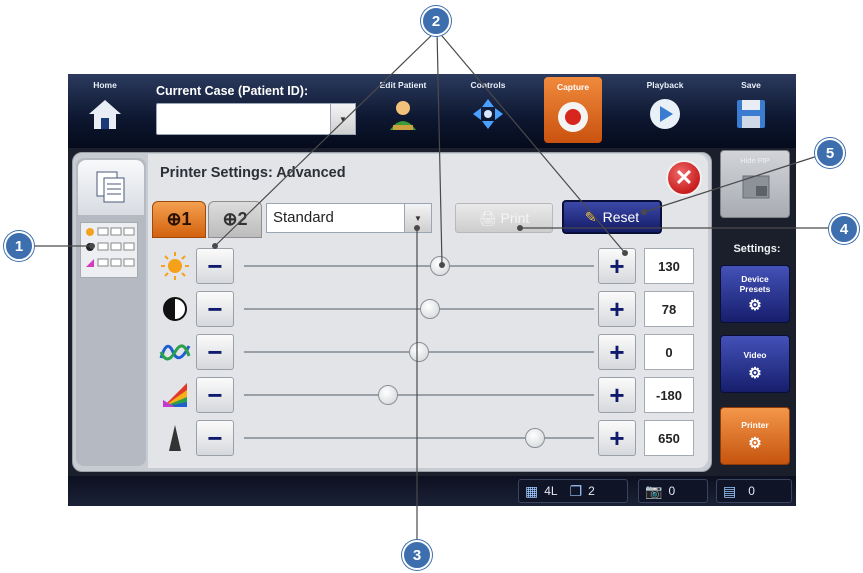 This screenshot has width=863, height=573. I want to click on broom-icon: ✎, so click(590, 216).